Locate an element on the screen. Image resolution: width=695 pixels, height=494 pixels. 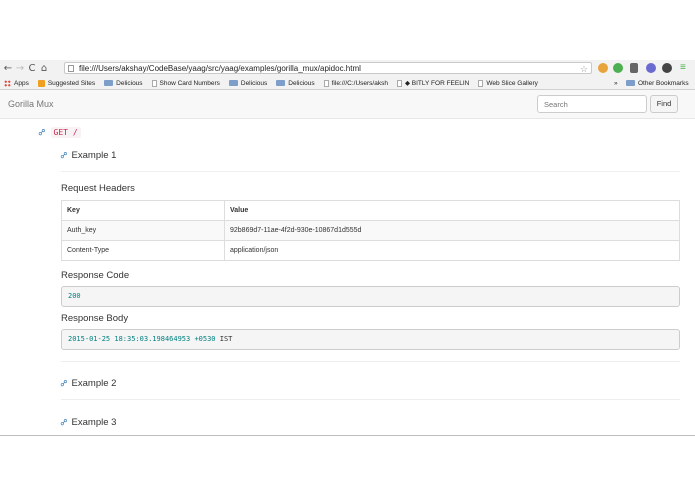
bookmark-web-slice-gallery: Web Slice Gallery is located at coordinates (508, 83).